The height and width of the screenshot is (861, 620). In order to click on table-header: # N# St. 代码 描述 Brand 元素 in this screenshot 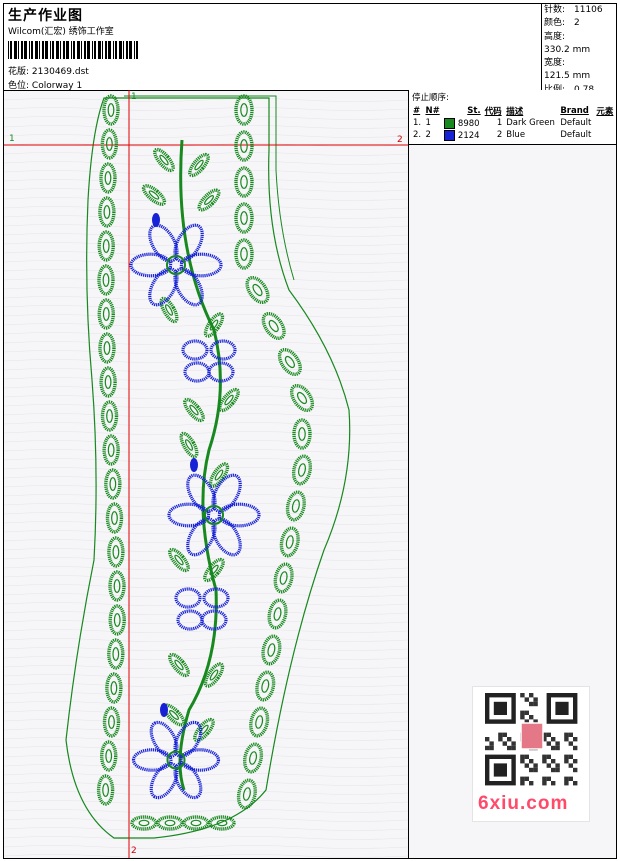, I will do `click(513, 110)`.